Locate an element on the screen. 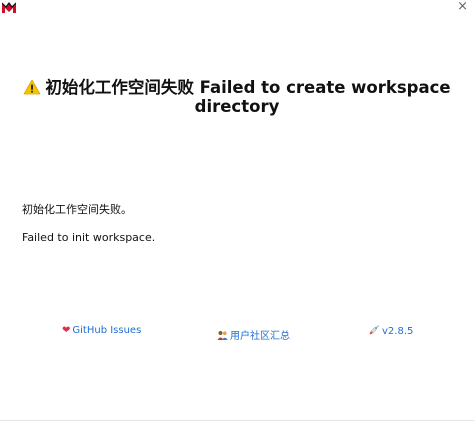 This screenshot has height=421, width=474. user-community-label: 用户社区汇总 is located at coordinates (260, 336).